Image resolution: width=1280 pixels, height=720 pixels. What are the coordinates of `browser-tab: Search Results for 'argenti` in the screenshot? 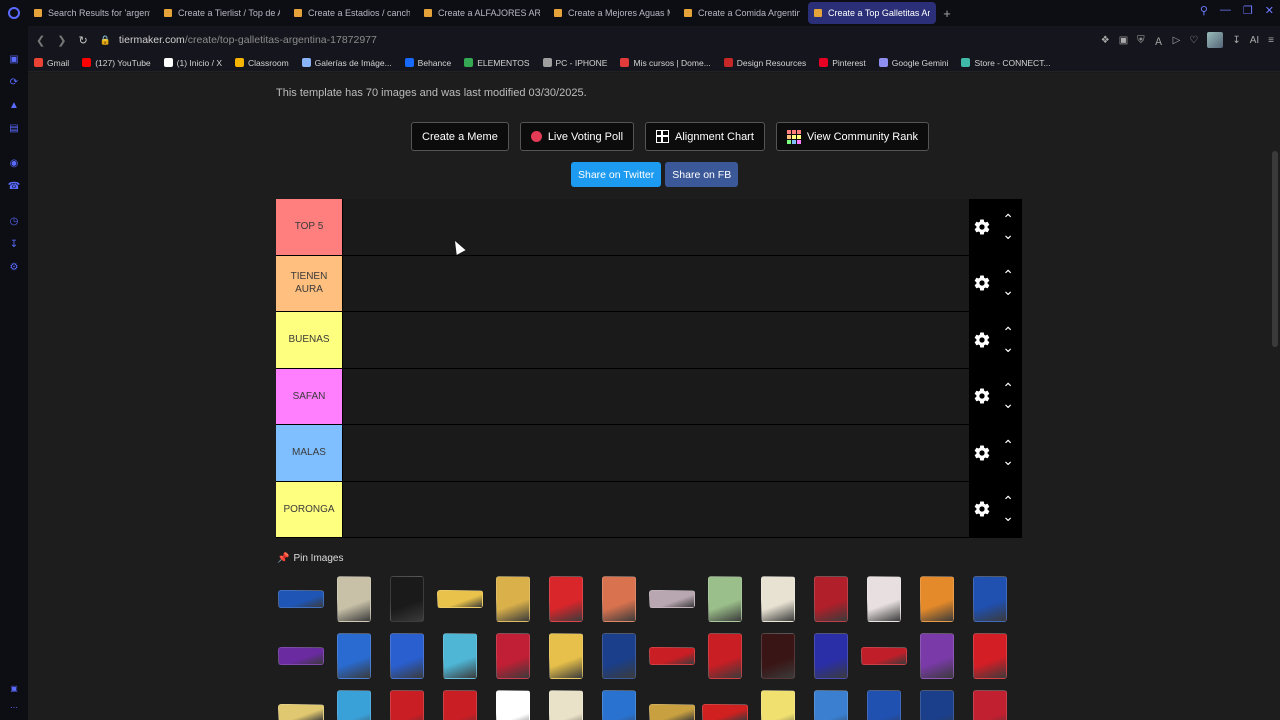 It's located at (92, 13).